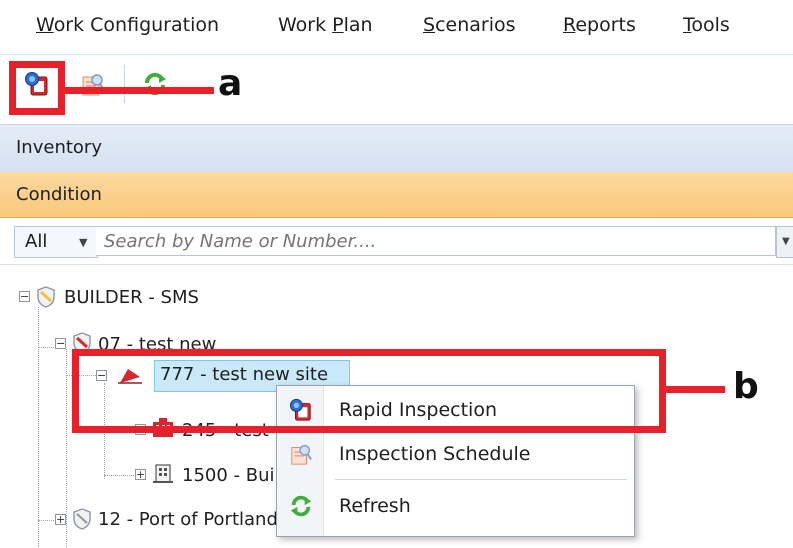 The image size is (793, 548). What do you see at coordinates (396, 195) in the screenshot?
I see `condition-panel-header: Condition` at bounding box center [396, 195].